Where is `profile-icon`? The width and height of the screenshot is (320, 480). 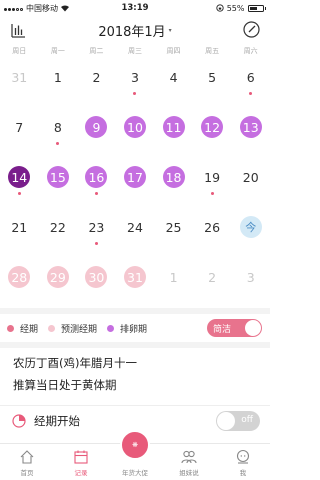
profile-icon is located at coordinates (243, 456).